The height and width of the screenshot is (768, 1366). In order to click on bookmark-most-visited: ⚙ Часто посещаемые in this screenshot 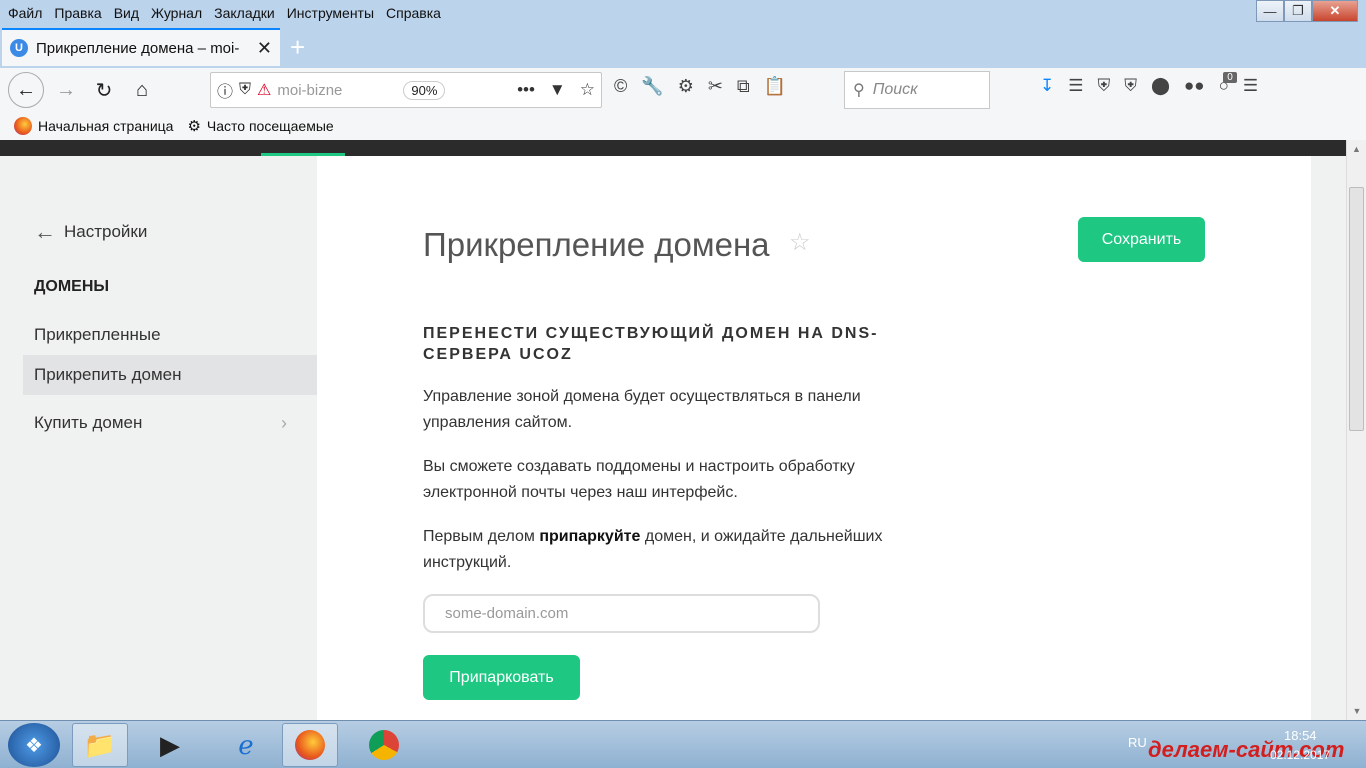, I will do `click(260, 126)`.